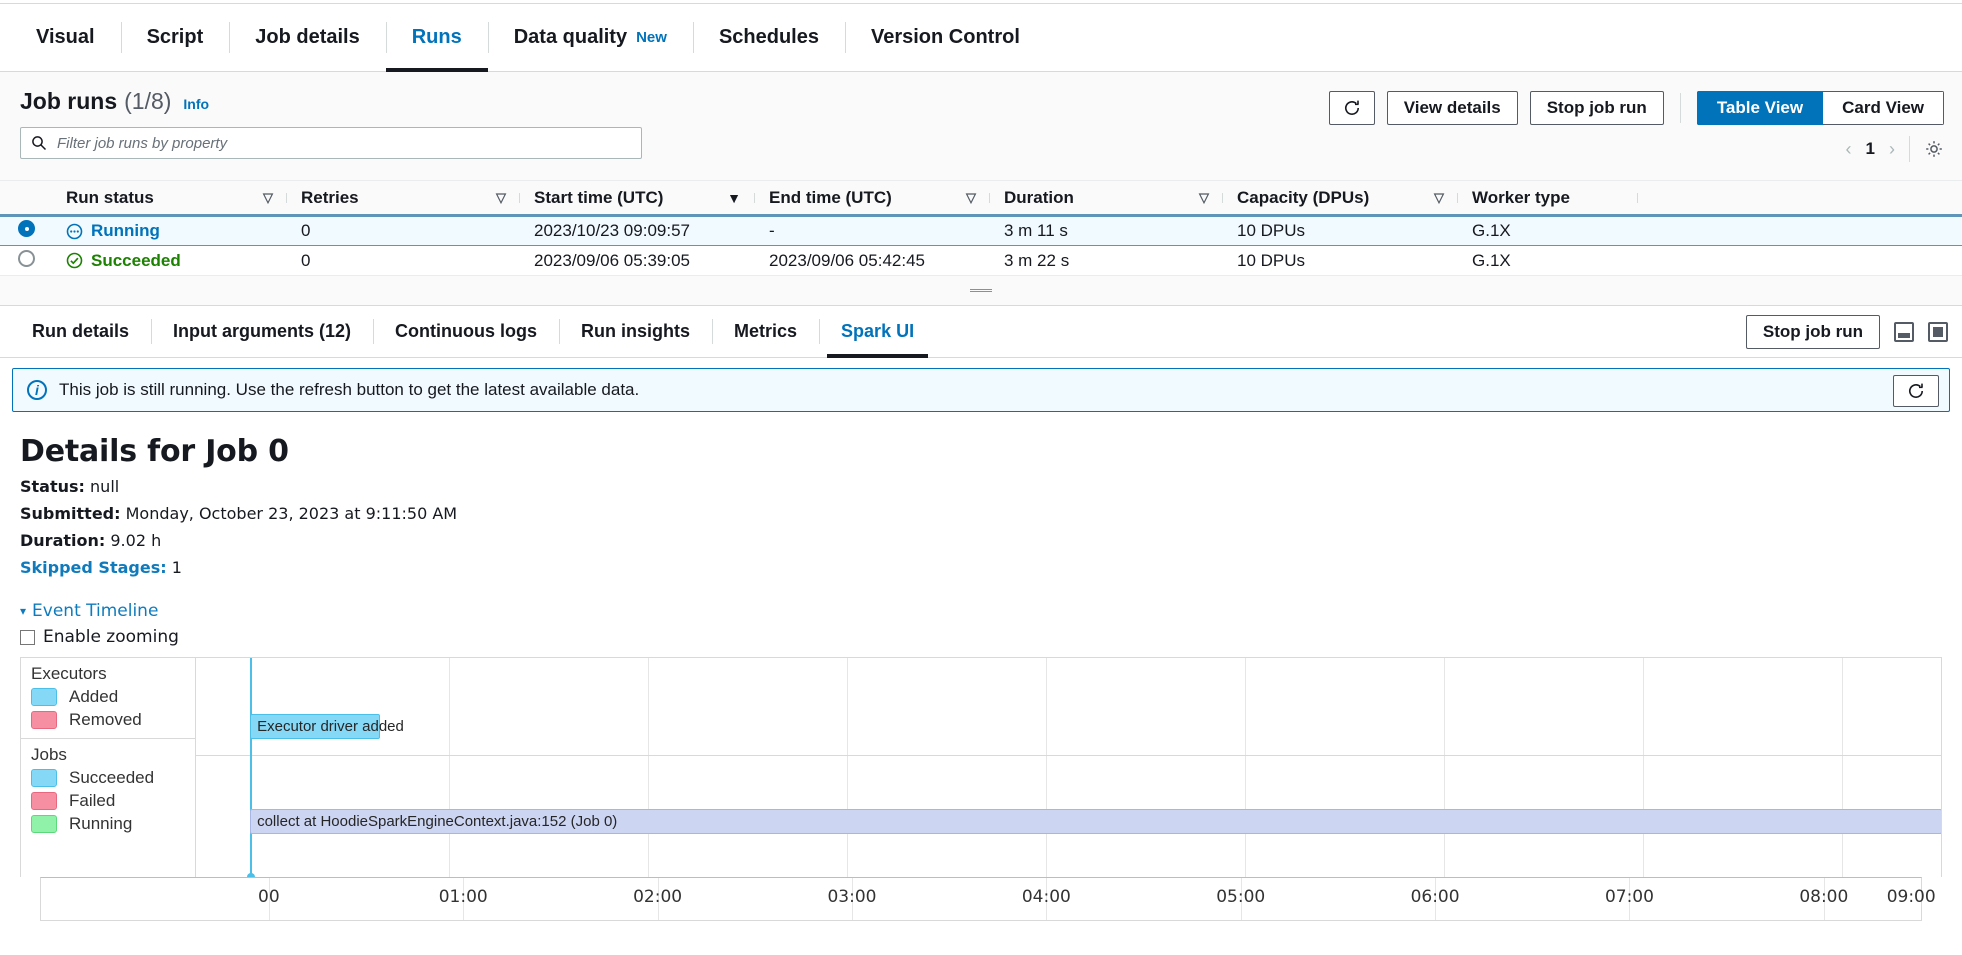 Image resolution: width=1962 pixels, height=955 pixels. Describe the element at coordinates (768, 37) in the screenshot. I see `tab-schedules: Schedules` at that location.